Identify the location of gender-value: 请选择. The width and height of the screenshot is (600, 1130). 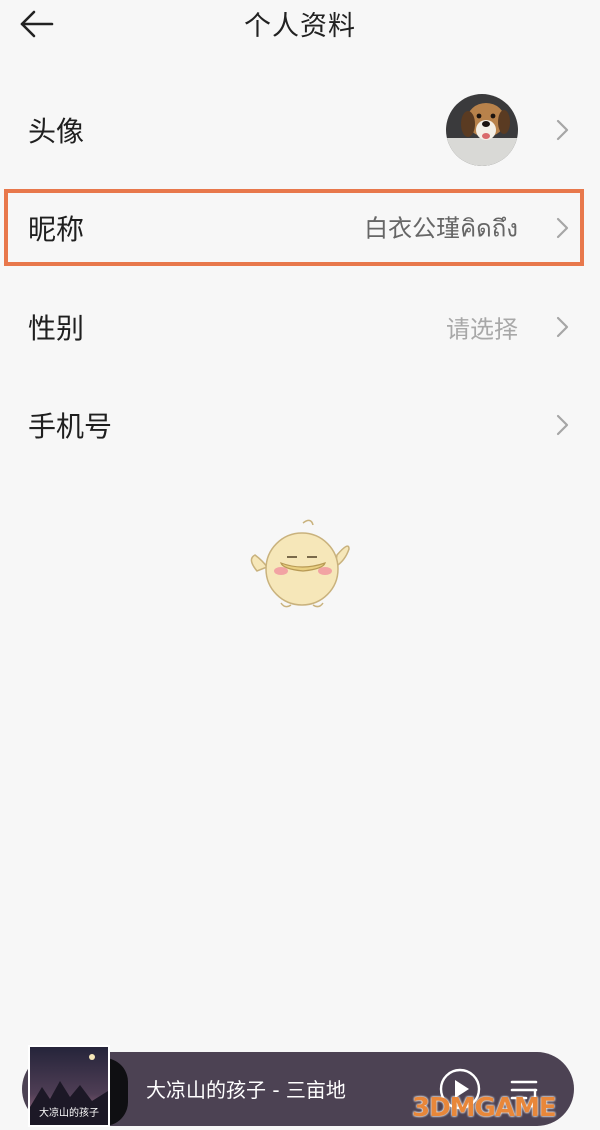
(482, 329).